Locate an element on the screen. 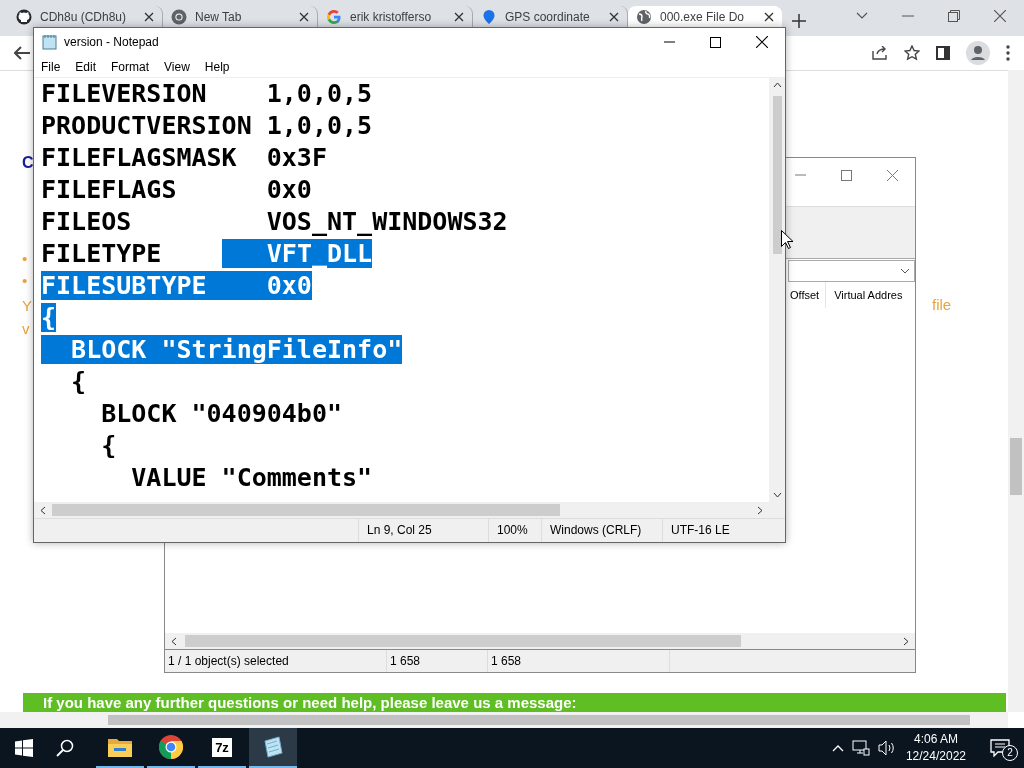 The width and height of the screenshot is (1024, 768). menu-item: File is located at coordinates (51, 66).